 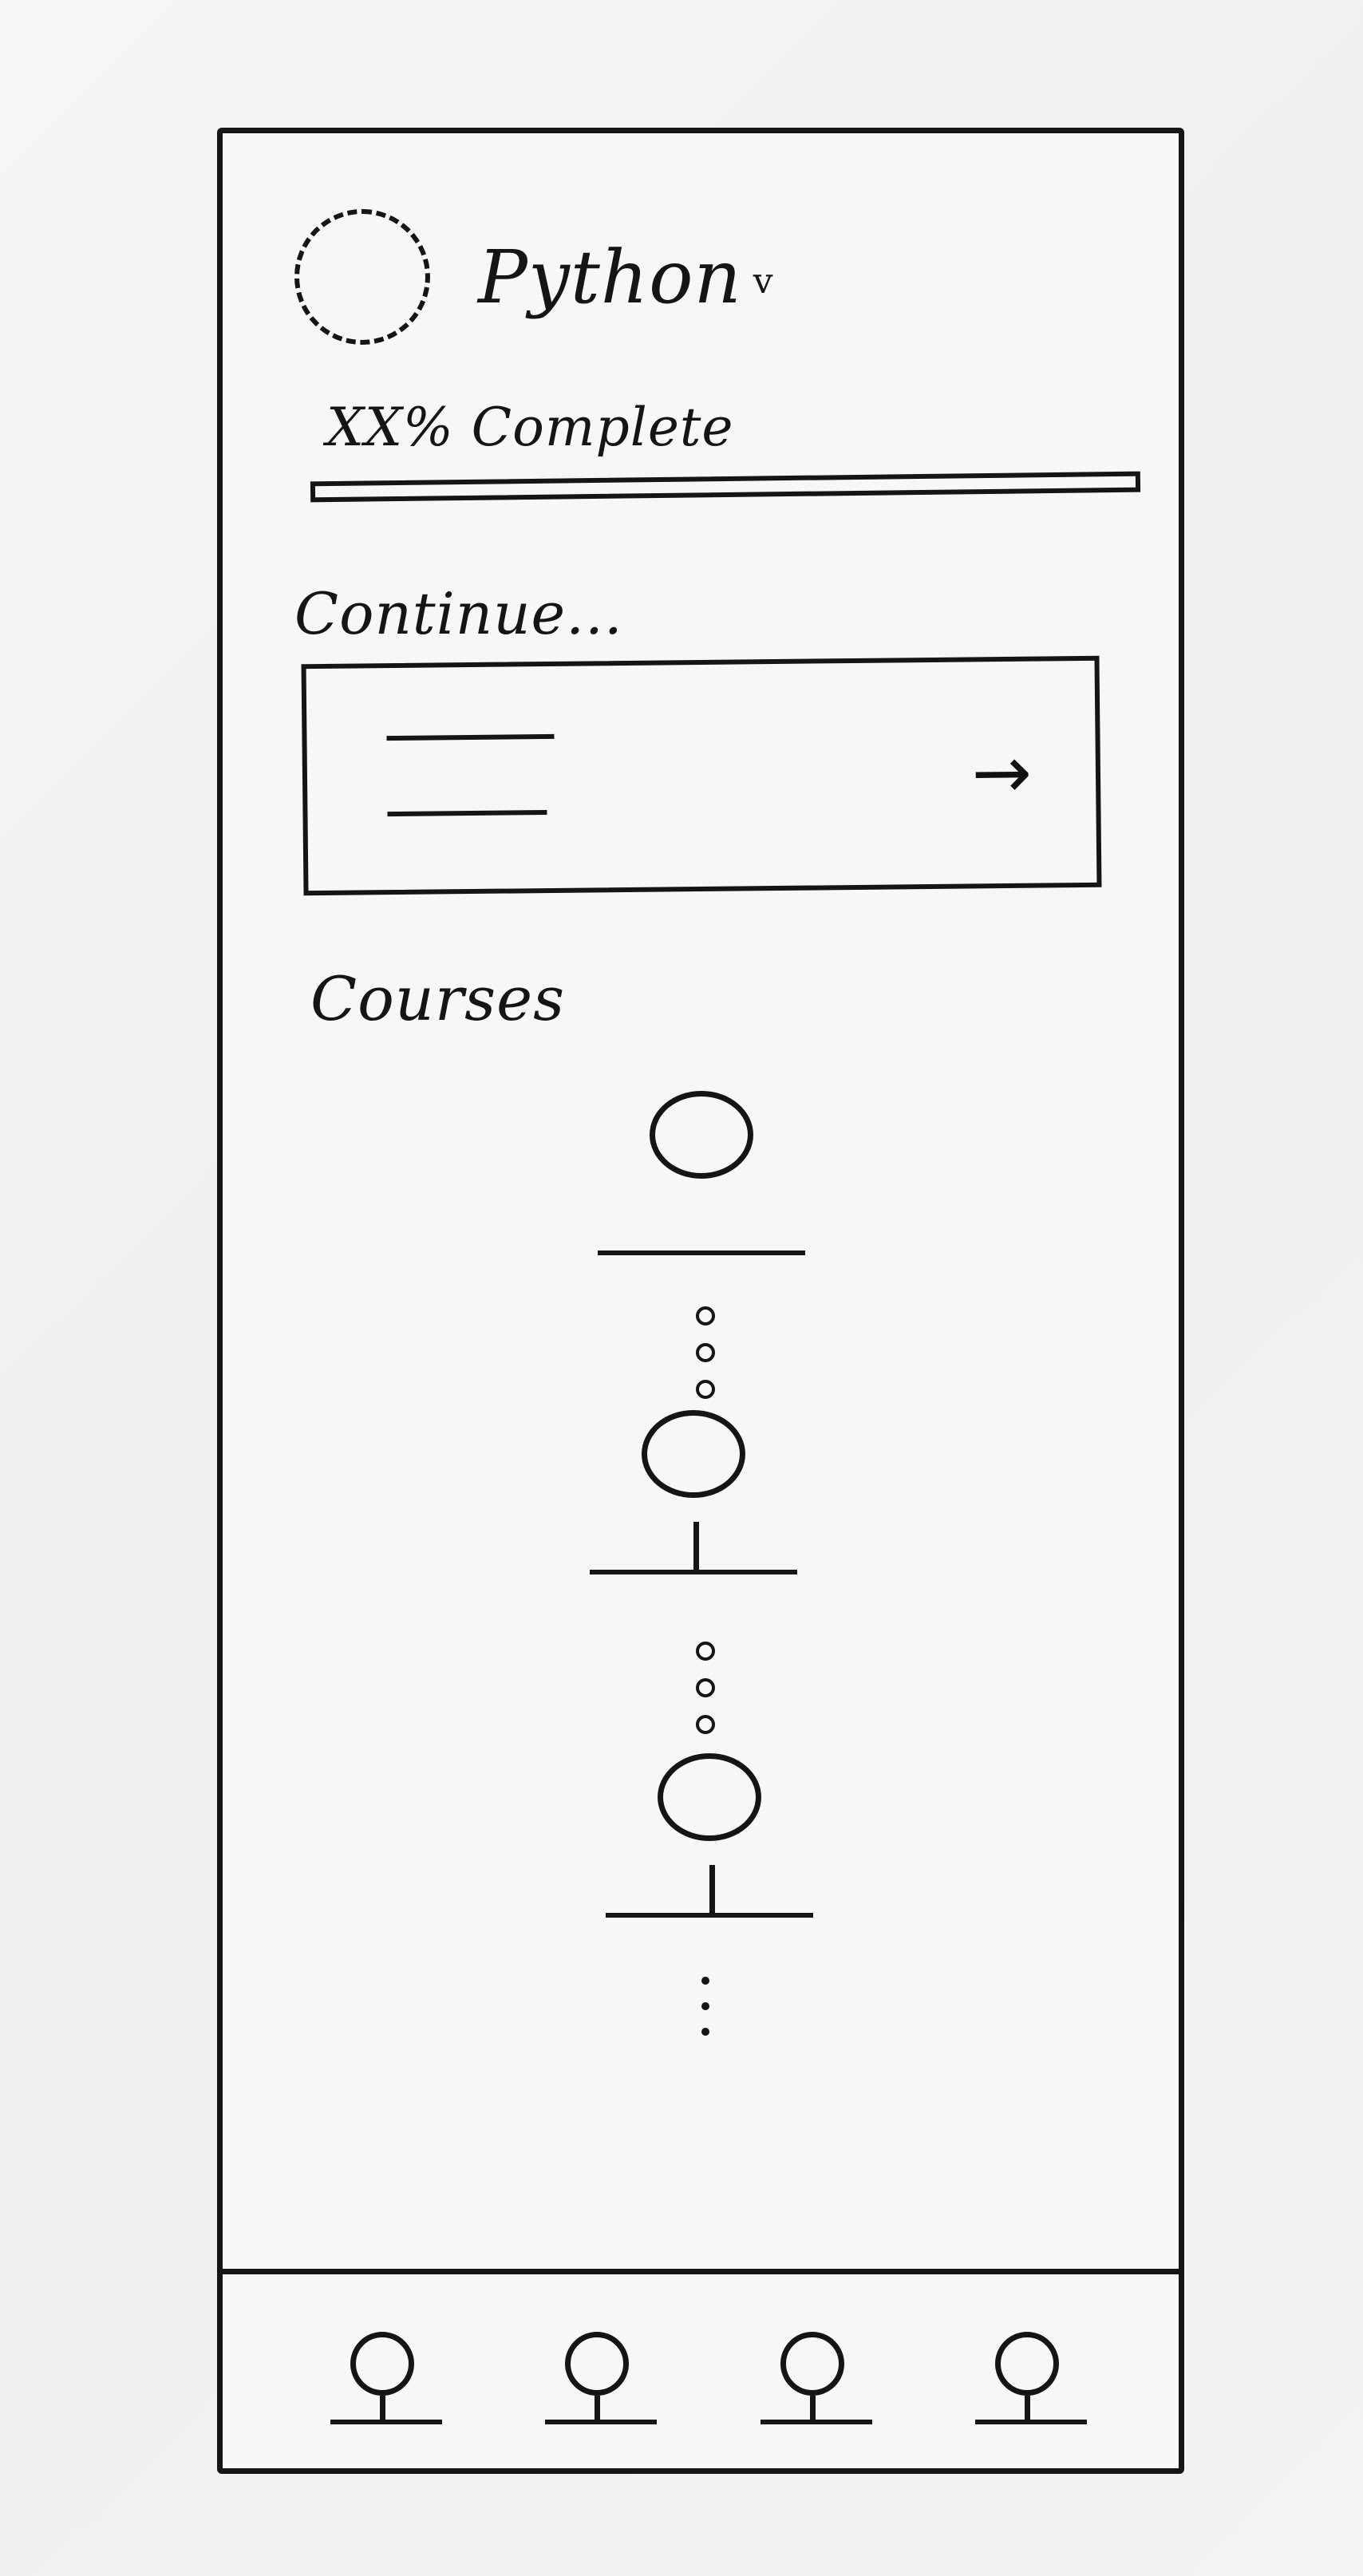 What do you see at coordinates (530, 427) in the screenshot?
I see `progress-label: XX% Complete` at bounding box center [530, 427].